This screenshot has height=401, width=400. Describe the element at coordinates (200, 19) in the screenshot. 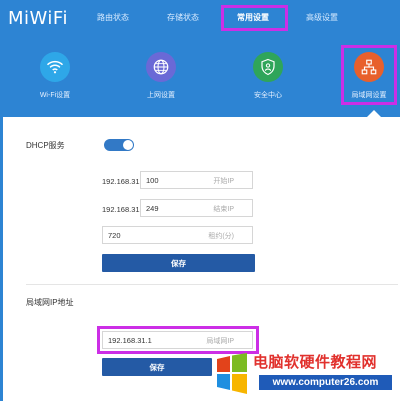

I see `top-bar: MiWiFi 路由状态 存储状态 常用设置 高级设置` at that location.